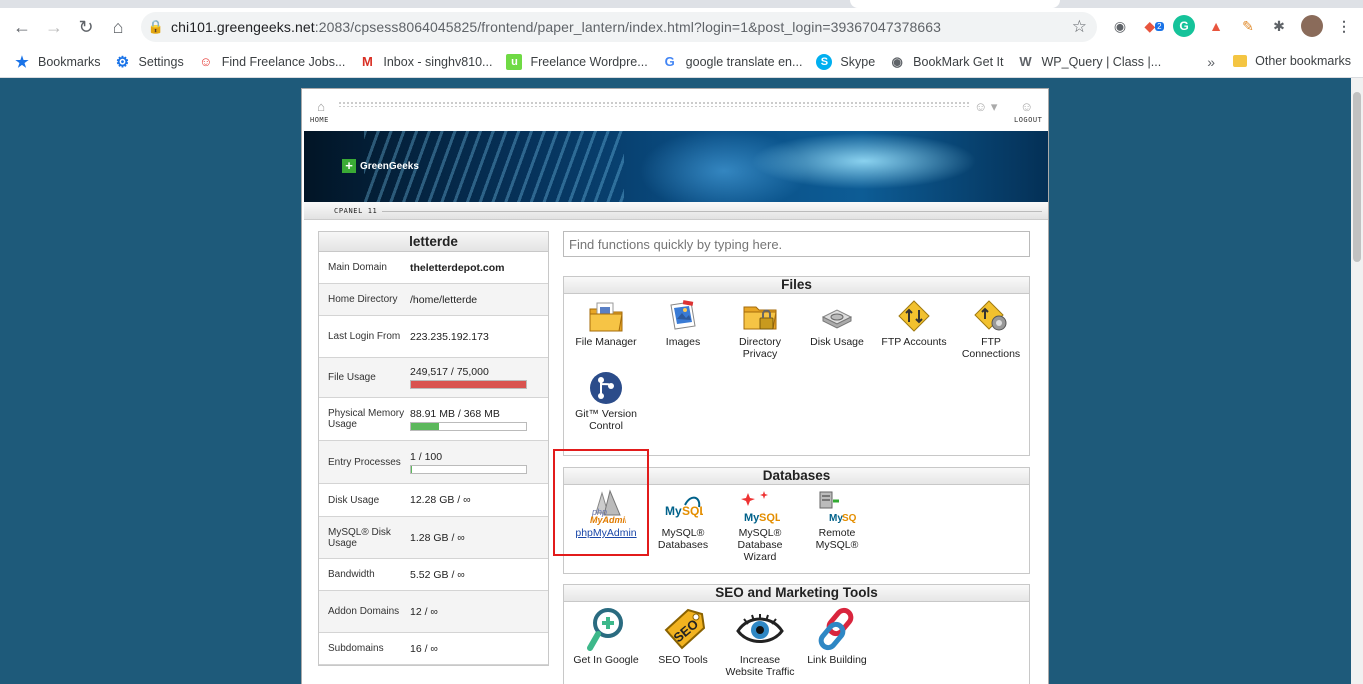  Describe the element at coordinates (433, 337) in the screenshot. I see `stat-row: Last Login From 223.235.192.173` at that location.